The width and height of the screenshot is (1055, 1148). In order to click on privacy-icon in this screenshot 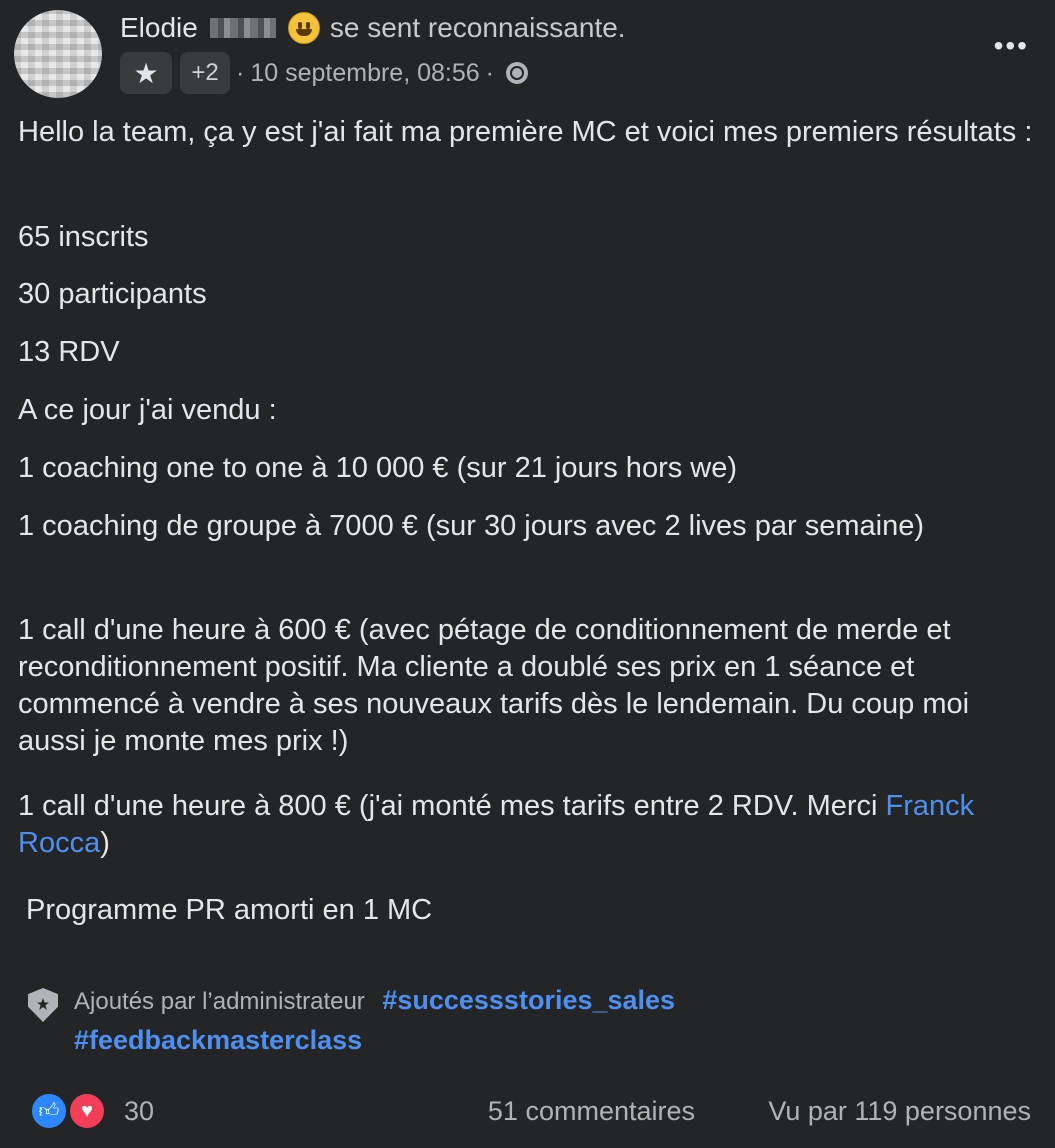, I will do `click(516, 73)`.